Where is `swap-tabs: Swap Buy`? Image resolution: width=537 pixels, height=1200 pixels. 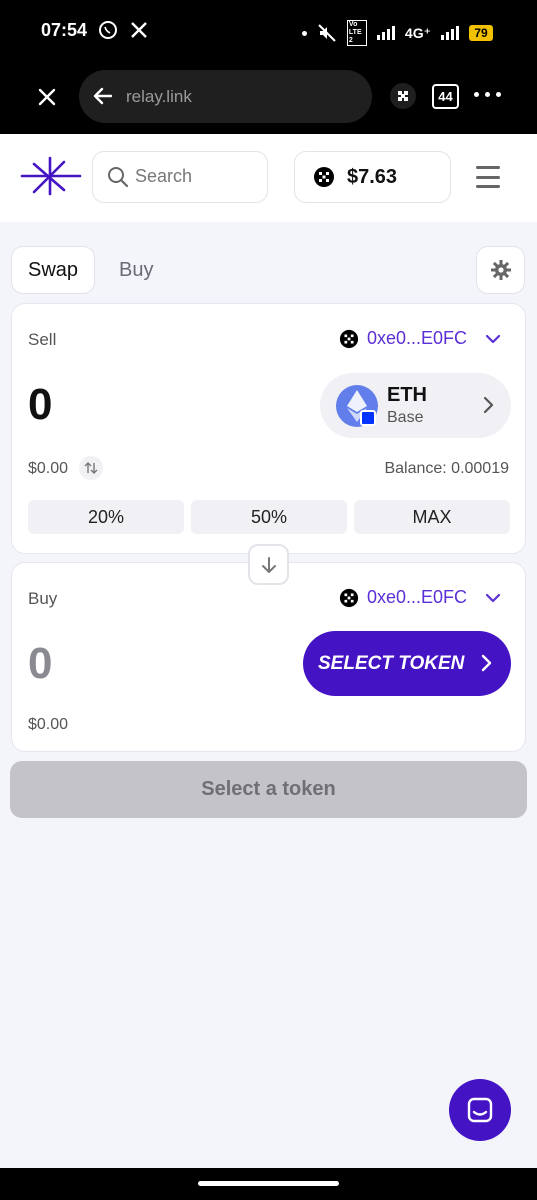
swap-tabs: Swap Buy is located at coordinates (90, 270).